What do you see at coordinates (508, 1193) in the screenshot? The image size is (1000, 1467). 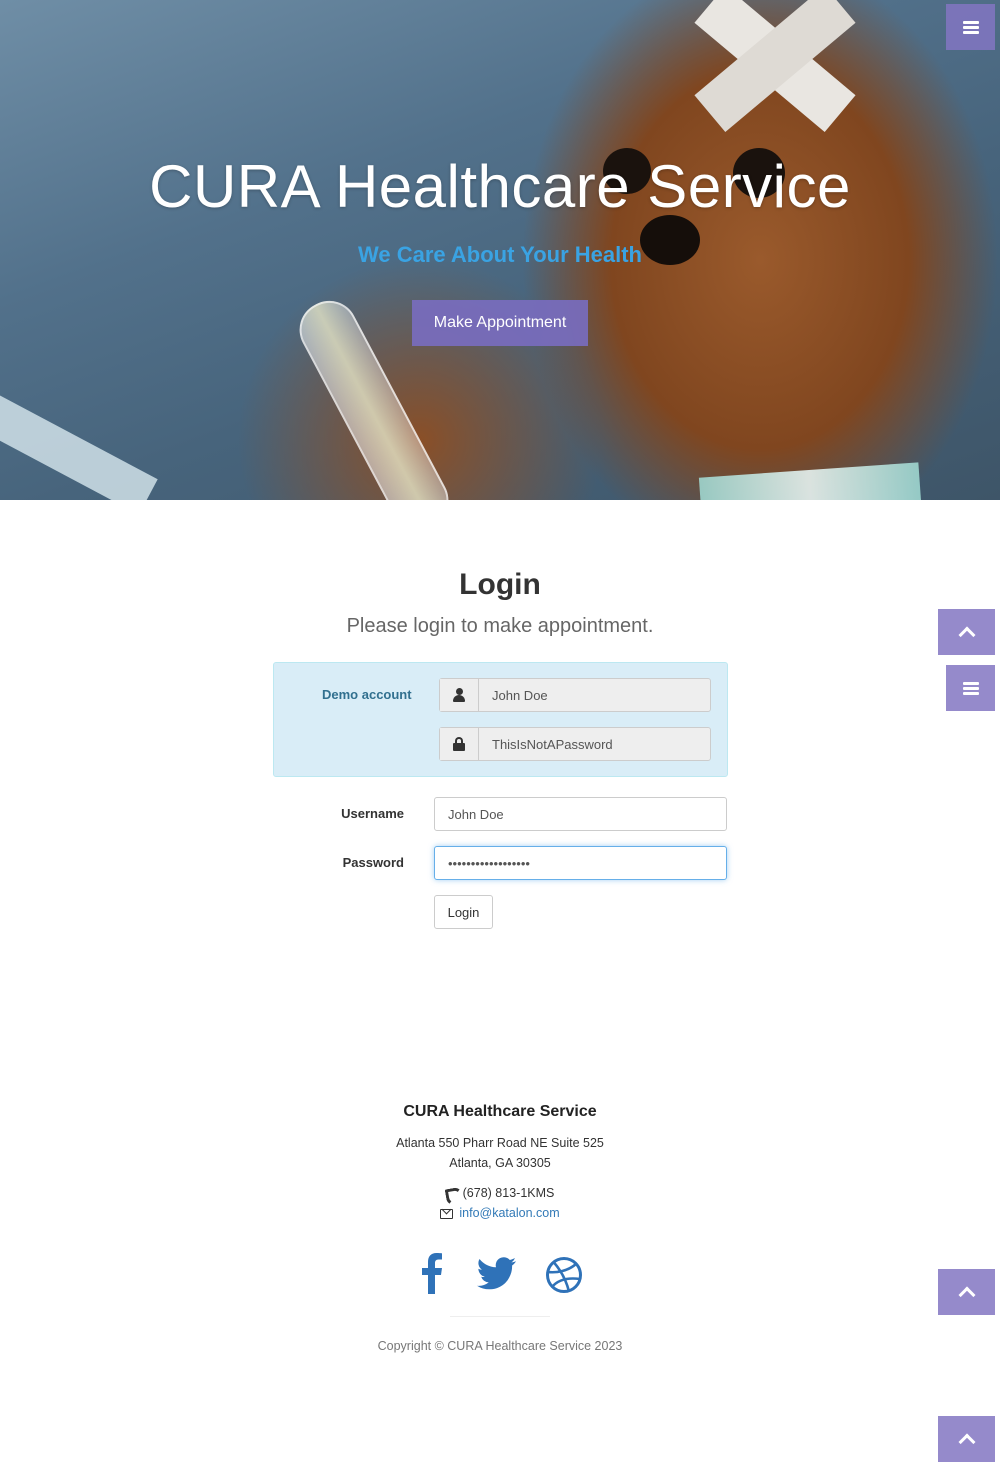 I see `footer-phone-text: (678) 813-1KMS` at bounding box center [508, 1193].